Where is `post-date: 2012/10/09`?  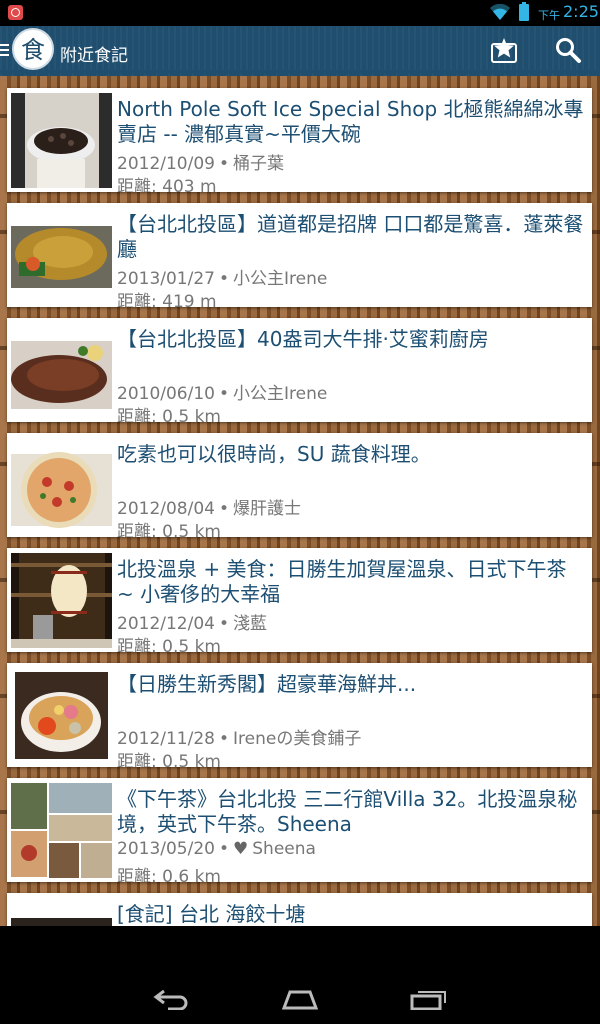 post-date: 2012/10/09 is located at coordinates (166, 164).